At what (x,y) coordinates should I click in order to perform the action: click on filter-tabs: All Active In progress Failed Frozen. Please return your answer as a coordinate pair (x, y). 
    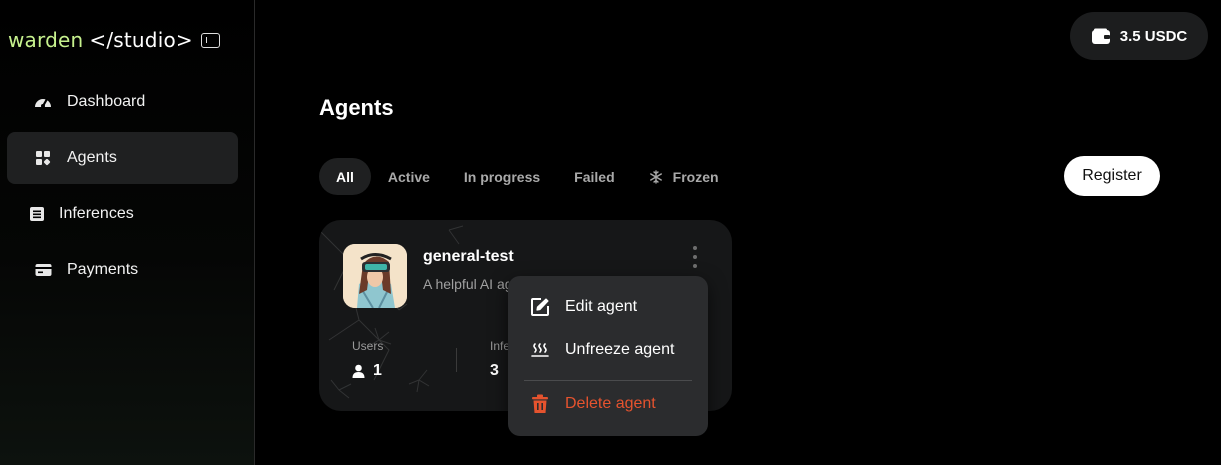
    Looking at the image, I should click on (527, 176).